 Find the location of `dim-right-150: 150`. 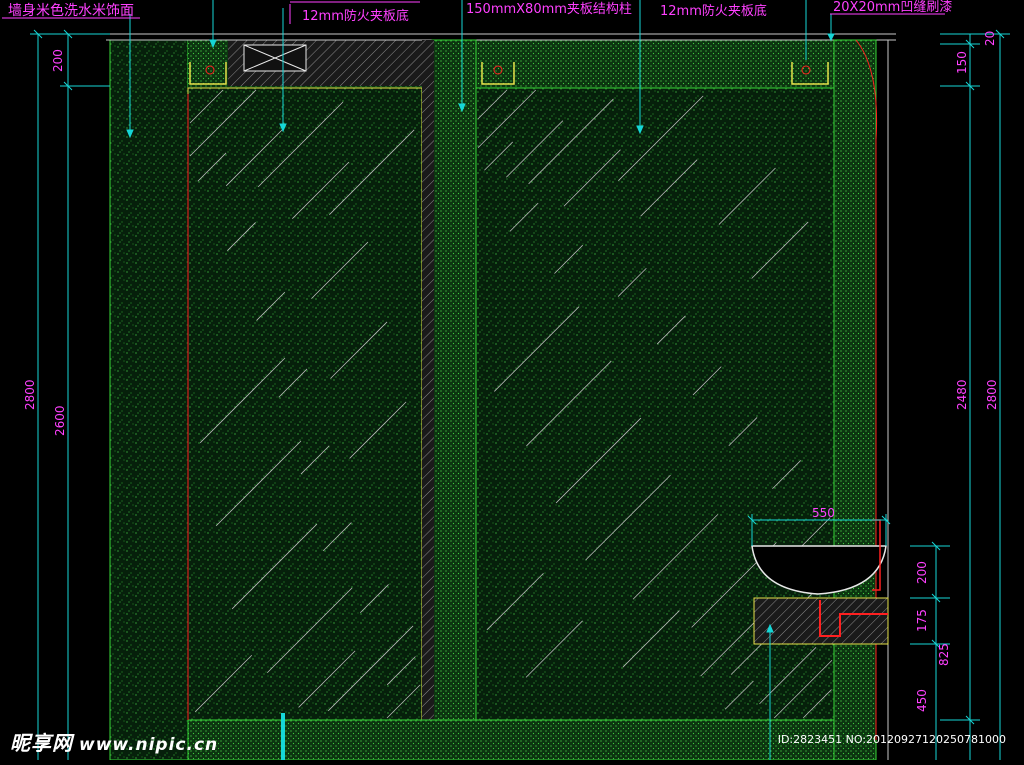

dim-right-150: 150 is located at coordinates (962, 62).